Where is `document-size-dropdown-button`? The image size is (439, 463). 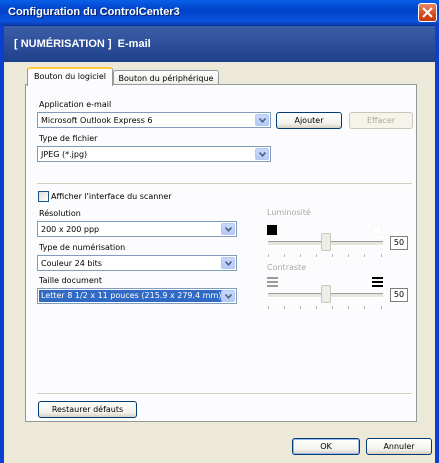
document-size-dropdown-button is located at coordinates (228, 296).